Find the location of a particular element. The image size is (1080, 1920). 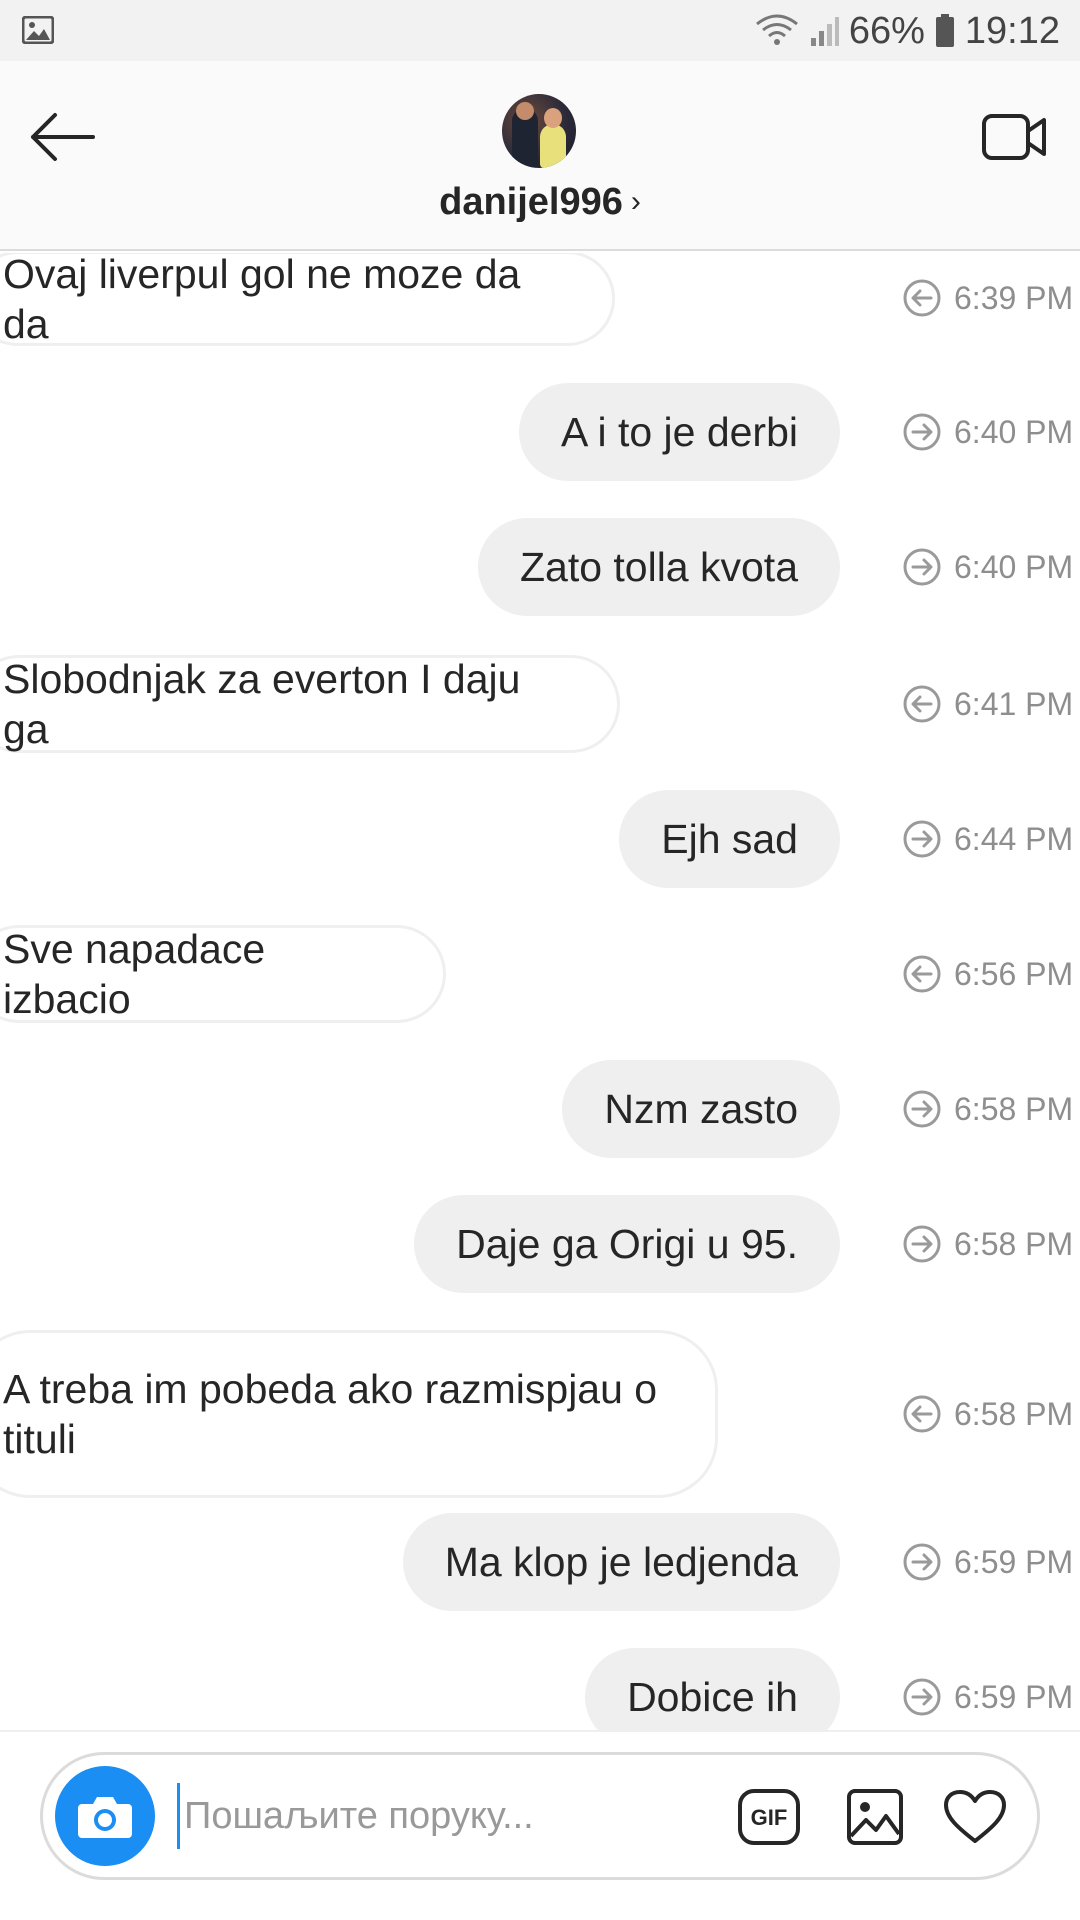

like-button is located at coordinates (975, 1817).